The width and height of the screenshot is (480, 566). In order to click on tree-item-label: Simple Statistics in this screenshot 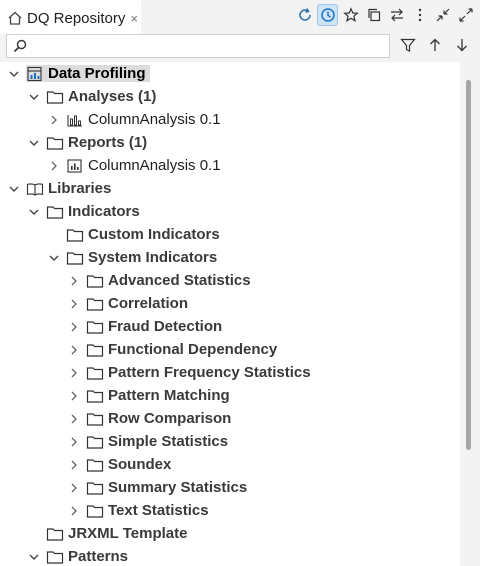, I will do `click(168, 441)`.